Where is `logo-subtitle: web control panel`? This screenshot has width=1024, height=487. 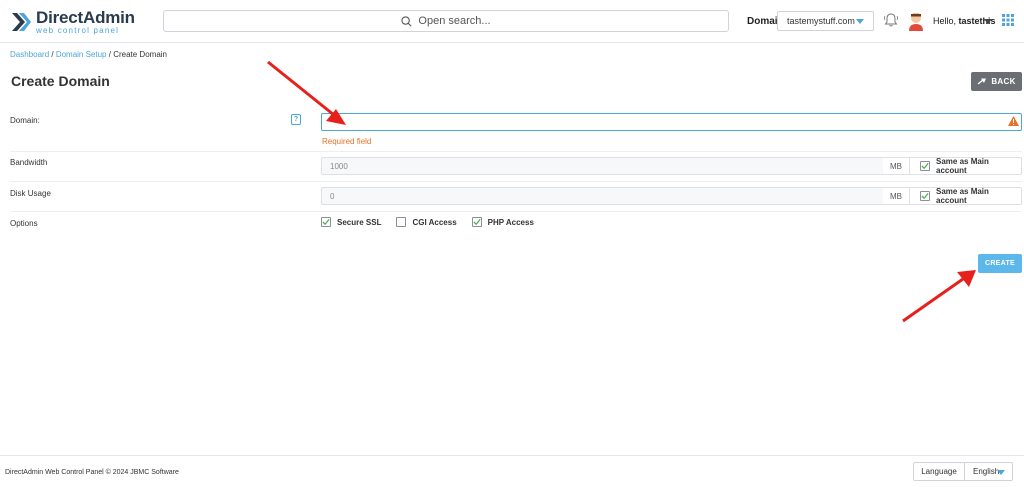 logo-subtitle: web control panel is located at coordinates (78, 30).